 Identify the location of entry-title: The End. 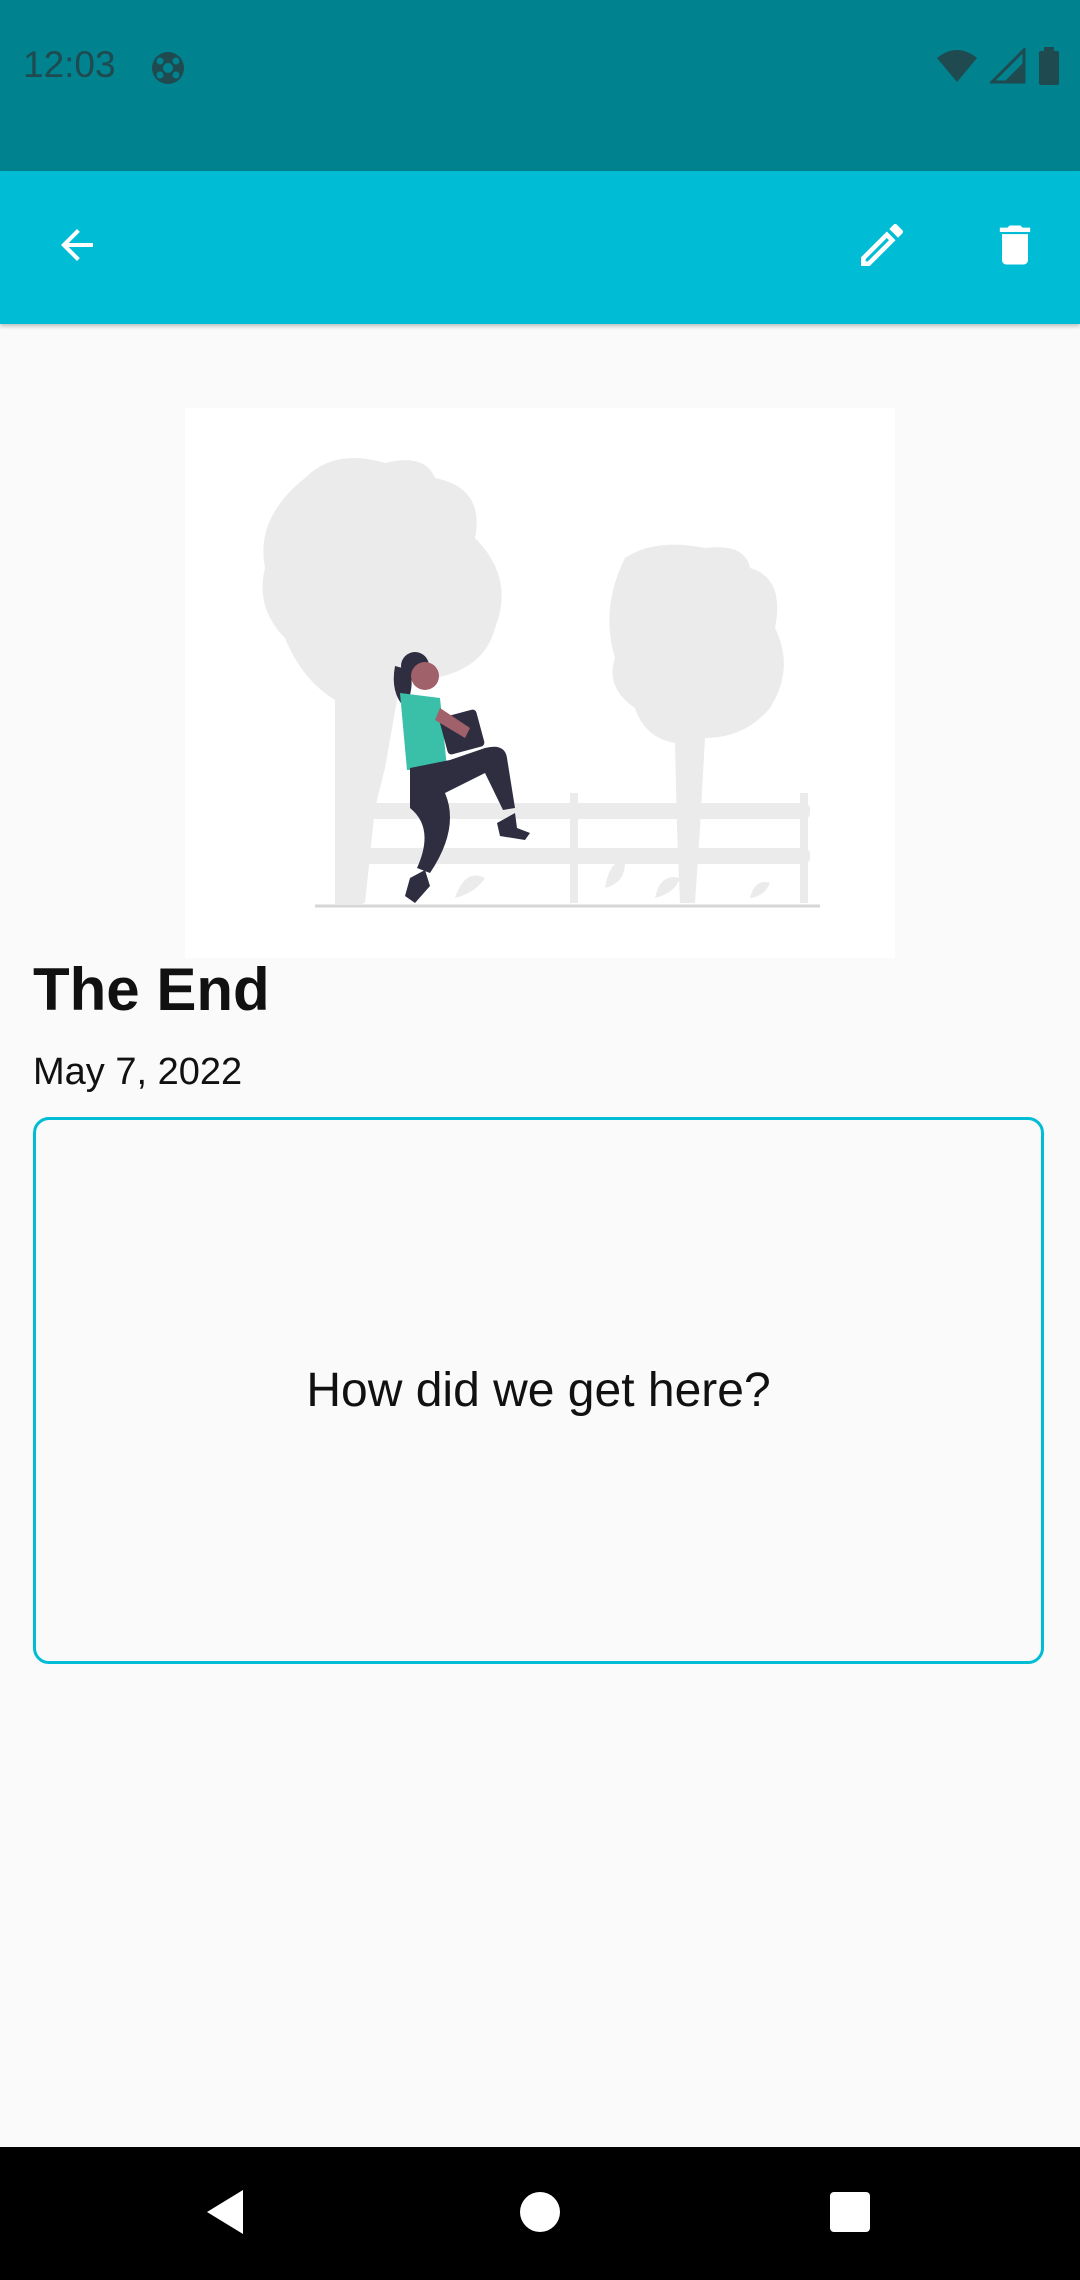
(151, 989).